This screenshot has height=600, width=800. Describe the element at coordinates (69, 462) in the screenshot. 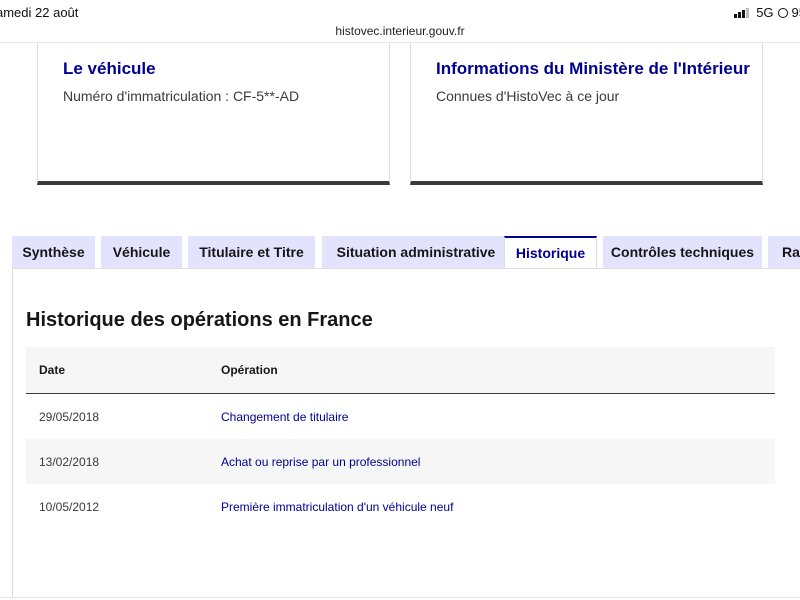

I see `row-date: 13/02/2018` at that location.